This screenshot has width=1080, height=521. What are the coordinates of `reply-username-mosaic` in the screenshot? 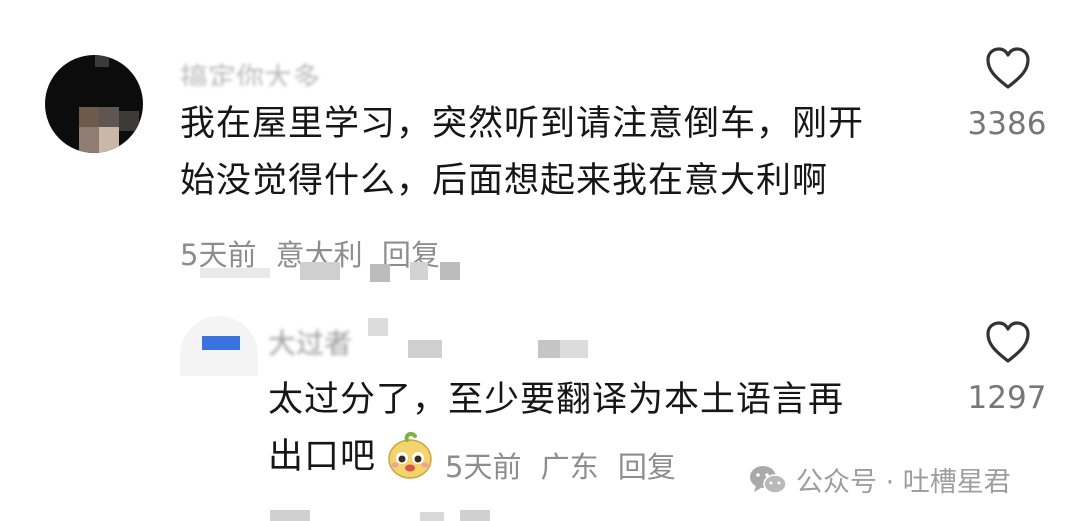 It's located at (480, 338).